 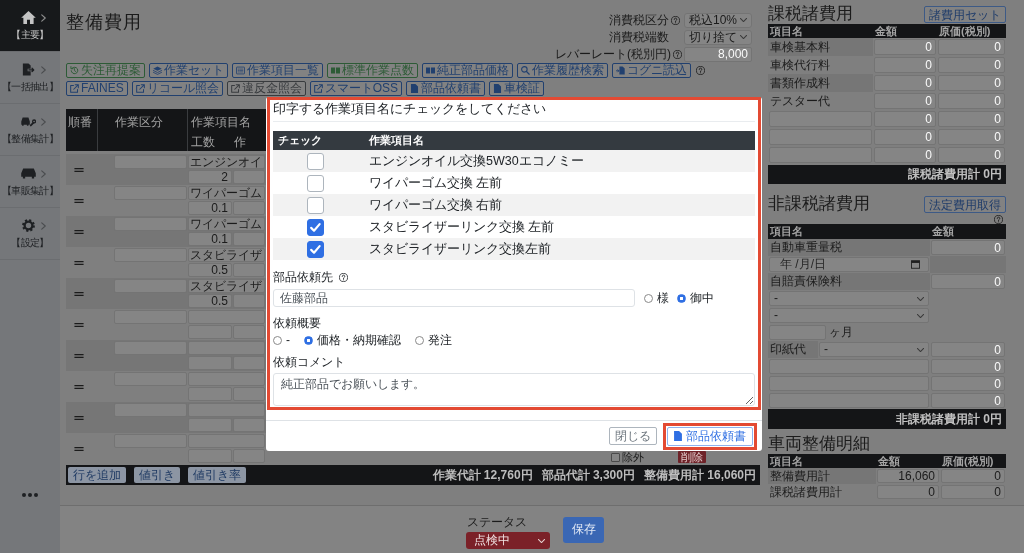 I want to click on toolbar-button: 純正部品価格, so click(x=467, y=70).